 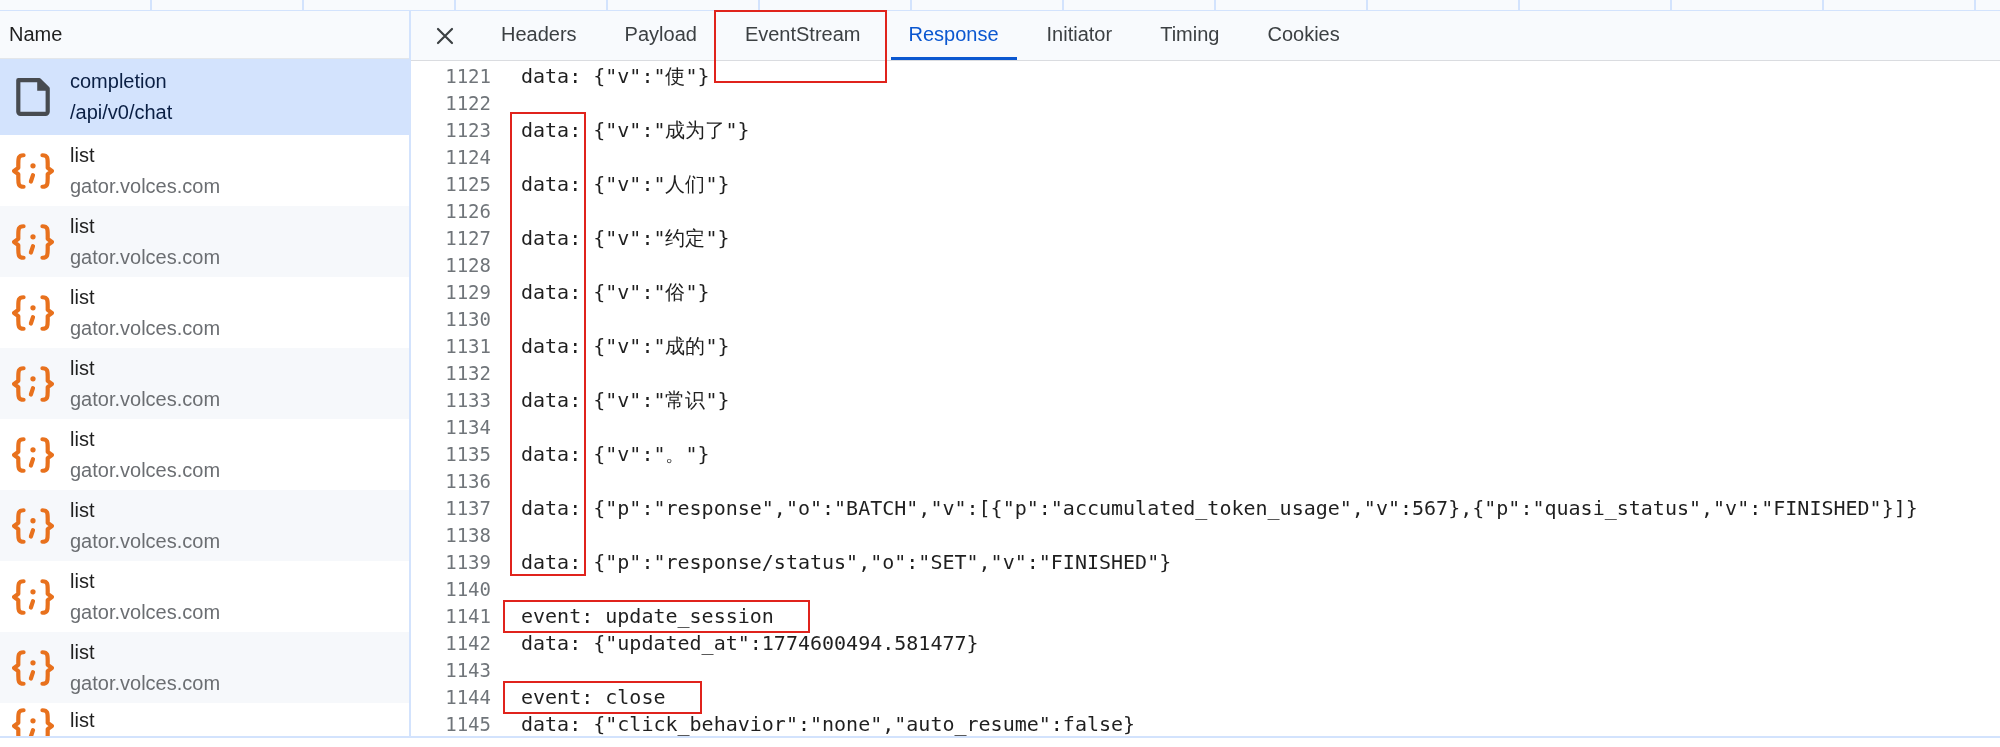 What do you see at coordinates (204, 35) in the screenshot?
I see `column-header: Name` at bounding box center [204, 35].